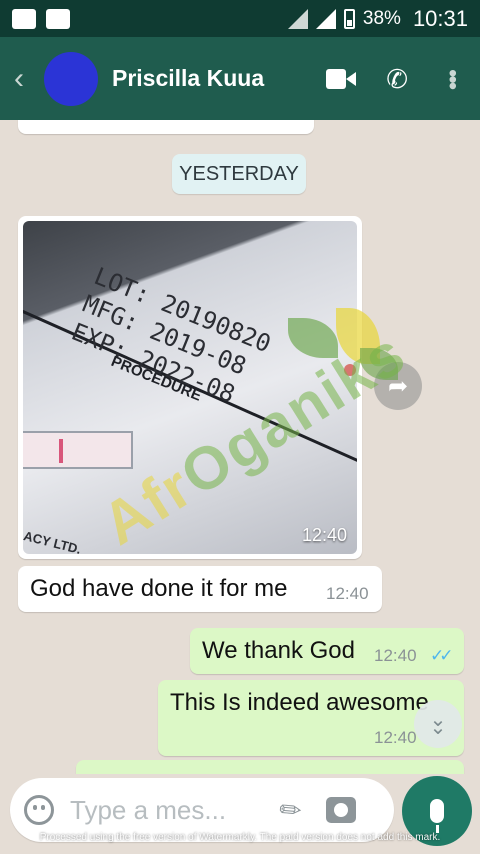 This screenshot has height=854, width=480. I want to click on incoming-message: God have done it for me 12:40, so click(200, 589).